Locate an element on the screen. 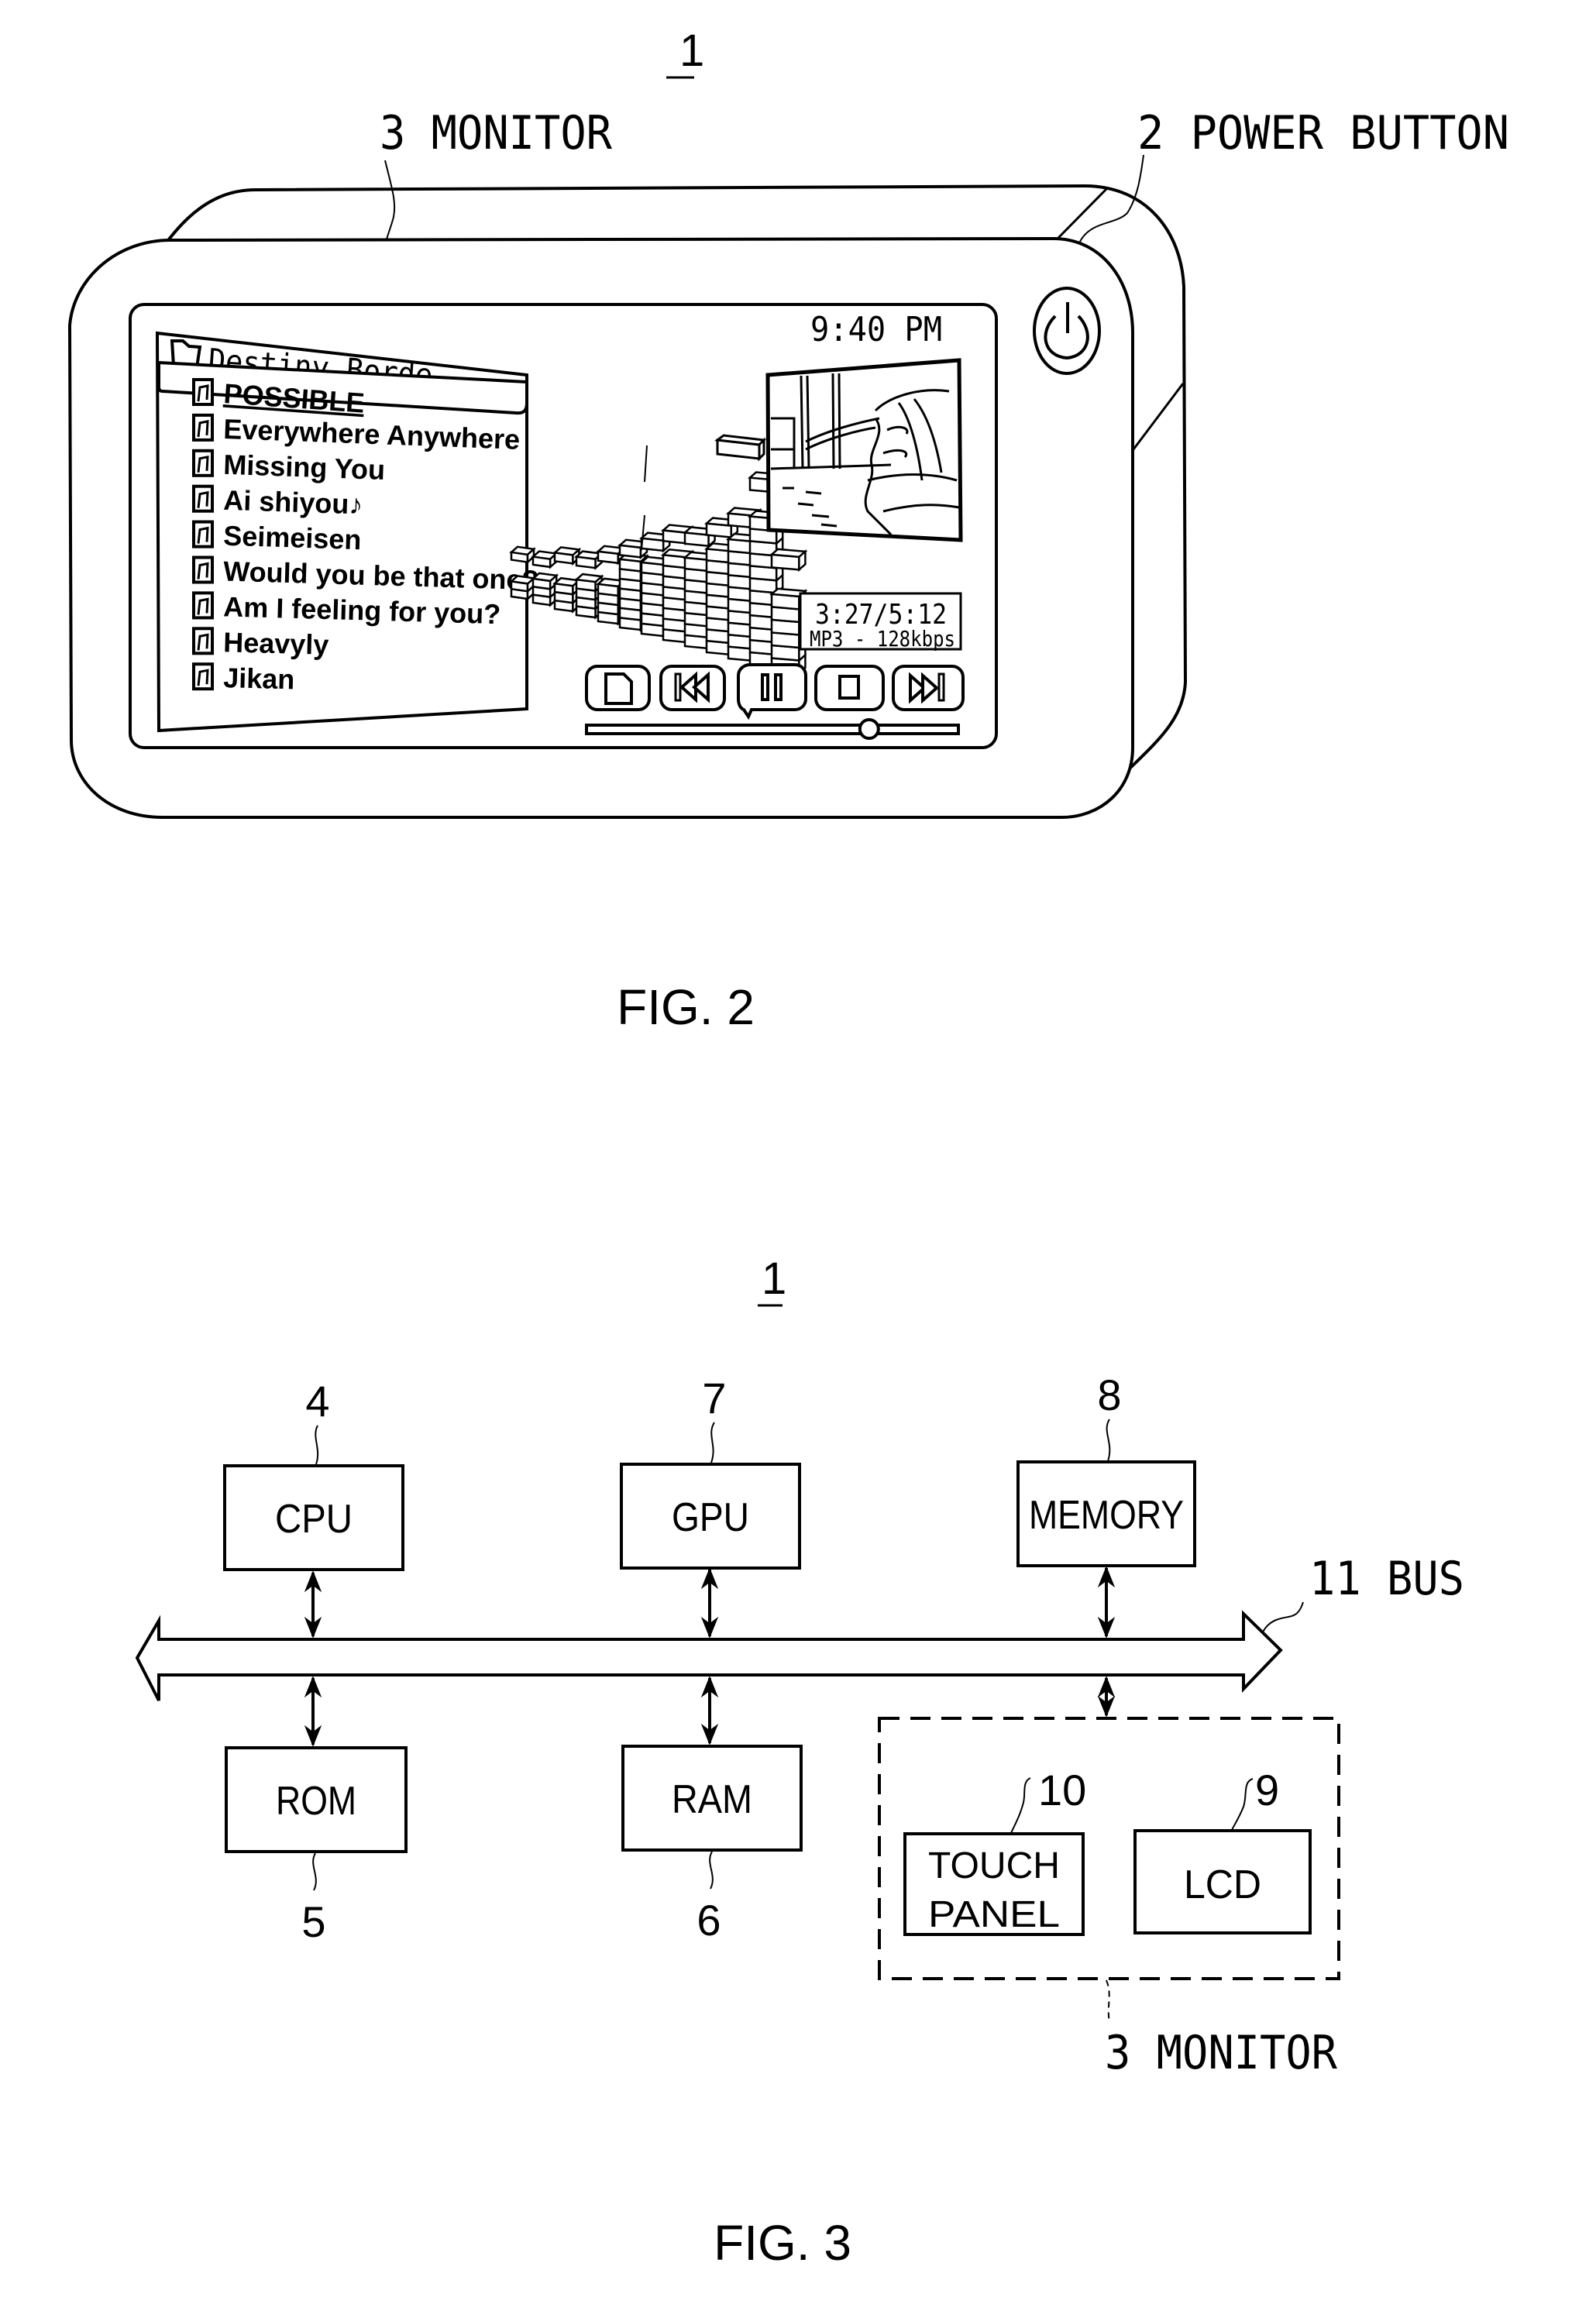  gpu-label: GPU is located at coordinates (710, 1517).